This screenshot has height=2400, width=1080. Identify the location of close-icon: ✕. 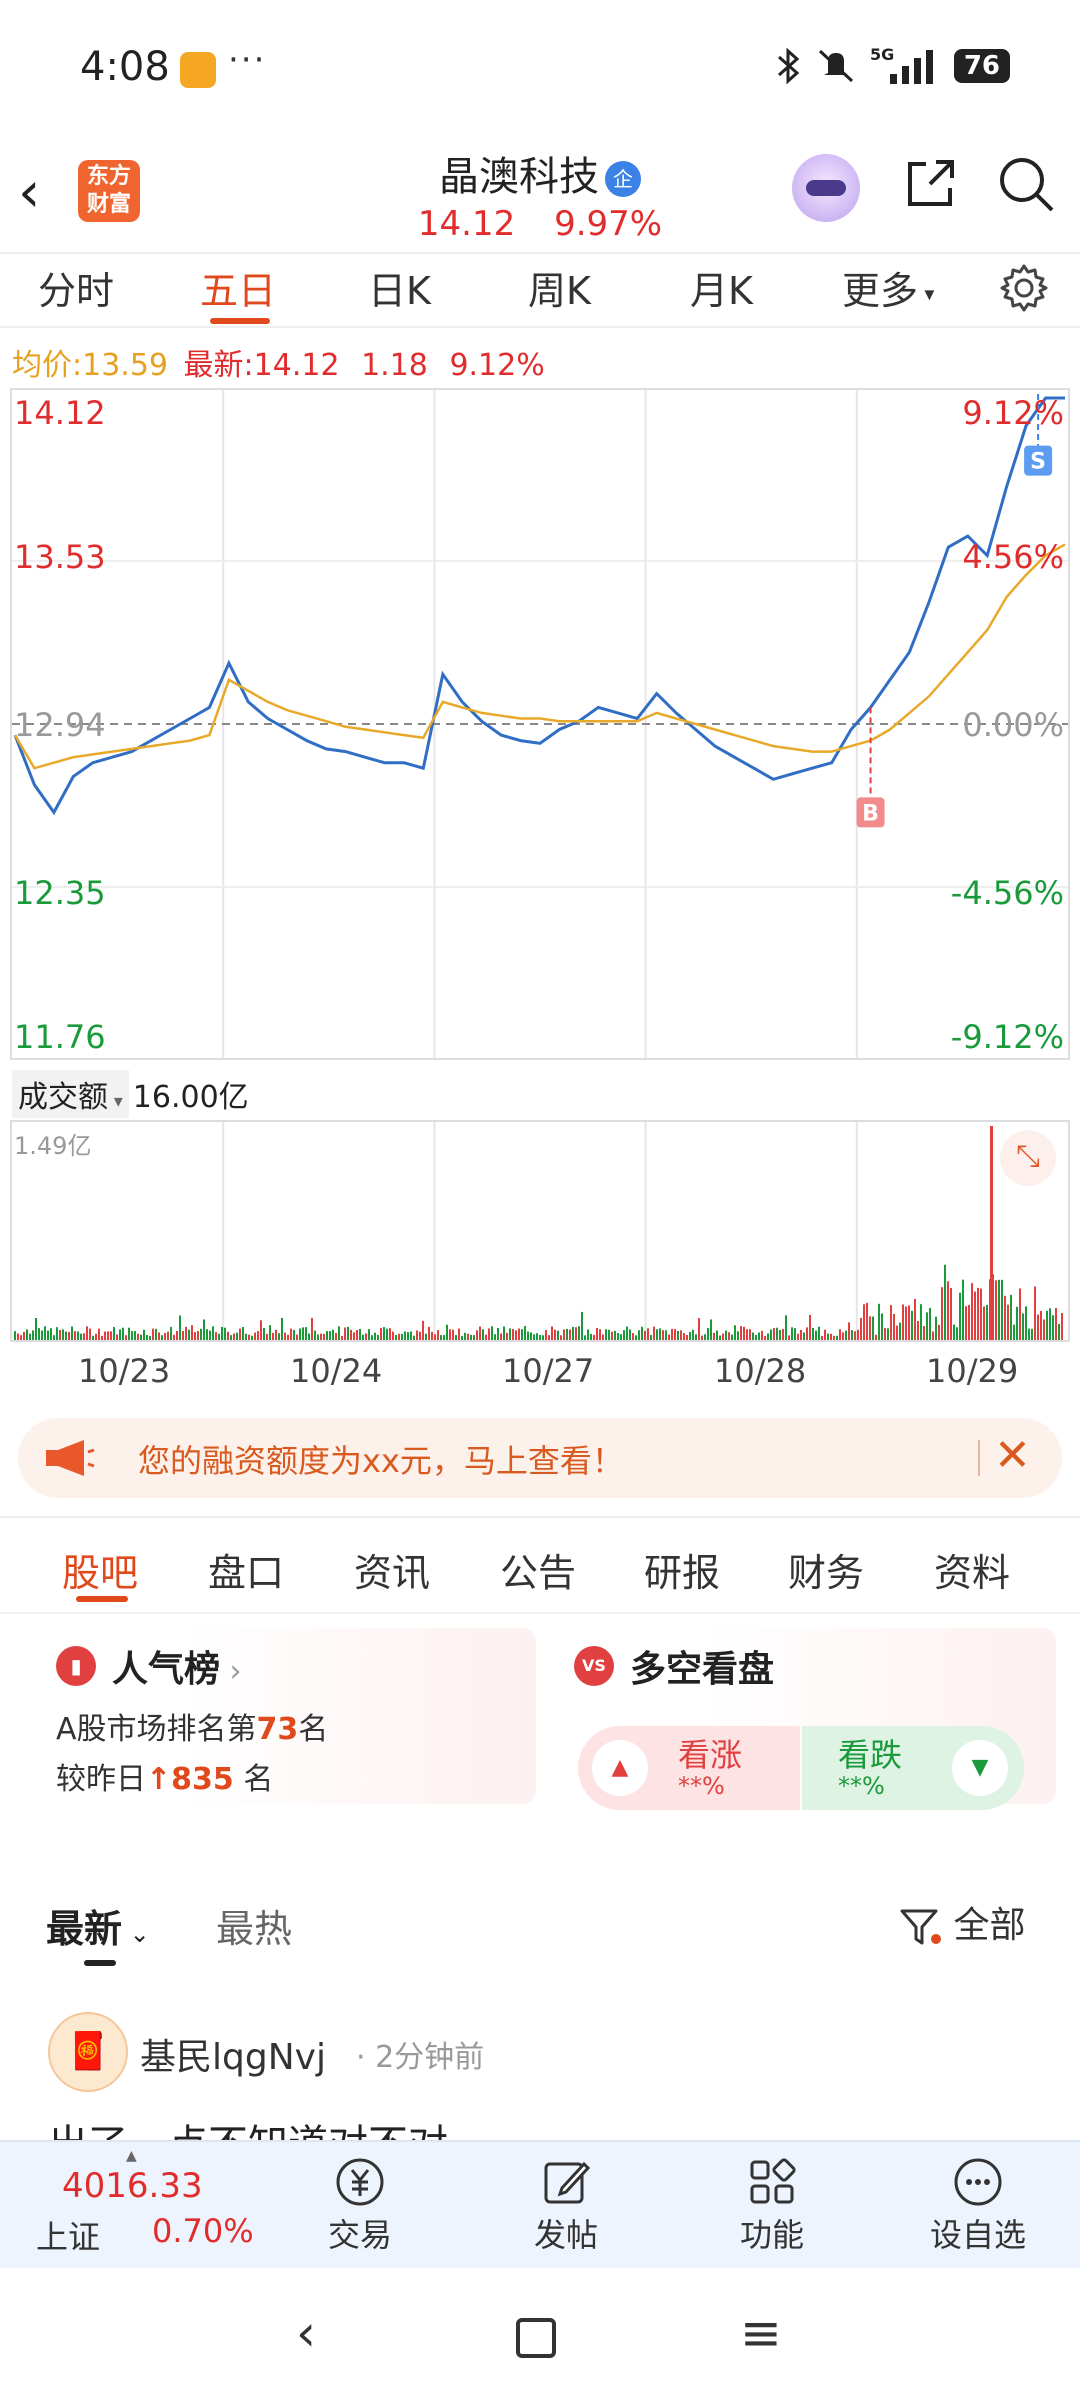
(1012, 1455).